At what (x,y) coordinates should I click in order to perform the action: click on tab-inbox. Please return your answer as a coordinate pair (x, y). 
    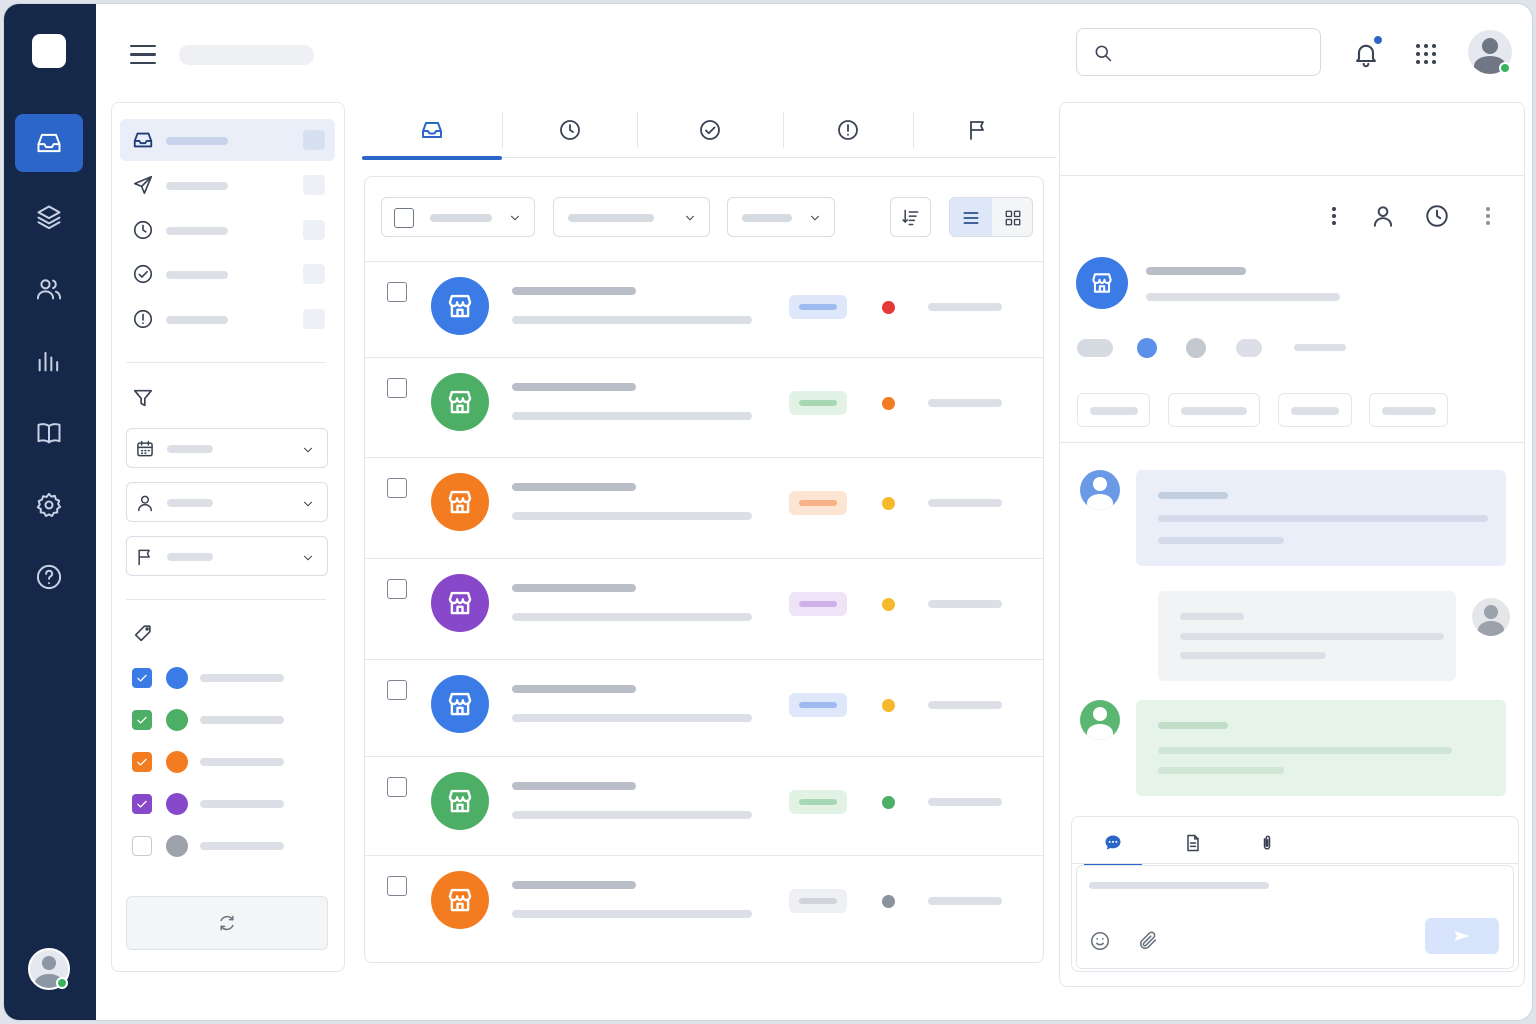
    Looking at the image, I should click on (432, 131).